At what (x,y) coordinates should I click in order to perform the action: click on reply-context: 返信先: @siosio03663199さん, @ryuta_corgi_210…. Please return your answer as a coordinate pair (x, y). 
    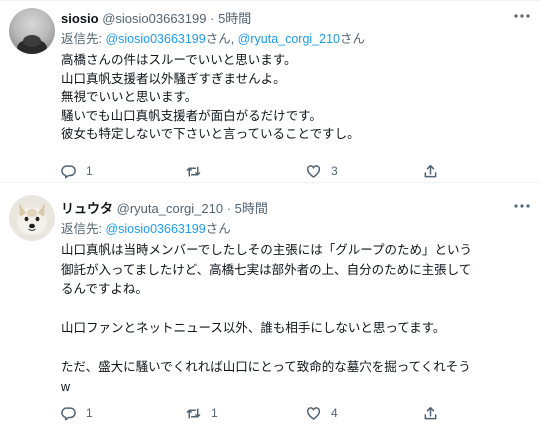
    Looking at the image, I should click on (296, 39).